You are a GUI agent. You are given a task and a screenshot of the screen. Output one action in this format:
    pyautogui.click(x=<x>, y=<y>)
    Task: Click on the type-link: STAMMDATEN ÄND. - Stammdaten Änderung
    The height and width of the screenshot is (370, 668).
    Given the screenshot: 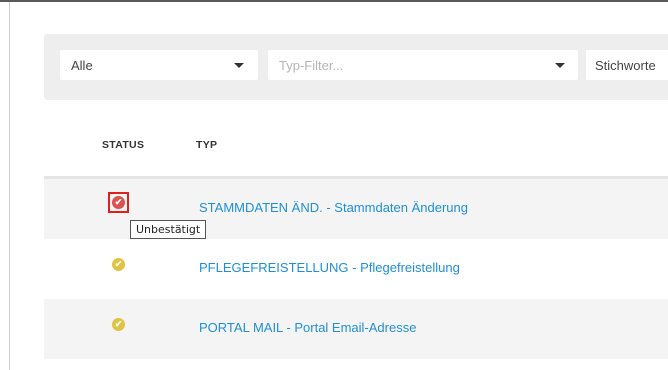 What is the action you would take?
    pyautogui.click(x=333, y=207)
    